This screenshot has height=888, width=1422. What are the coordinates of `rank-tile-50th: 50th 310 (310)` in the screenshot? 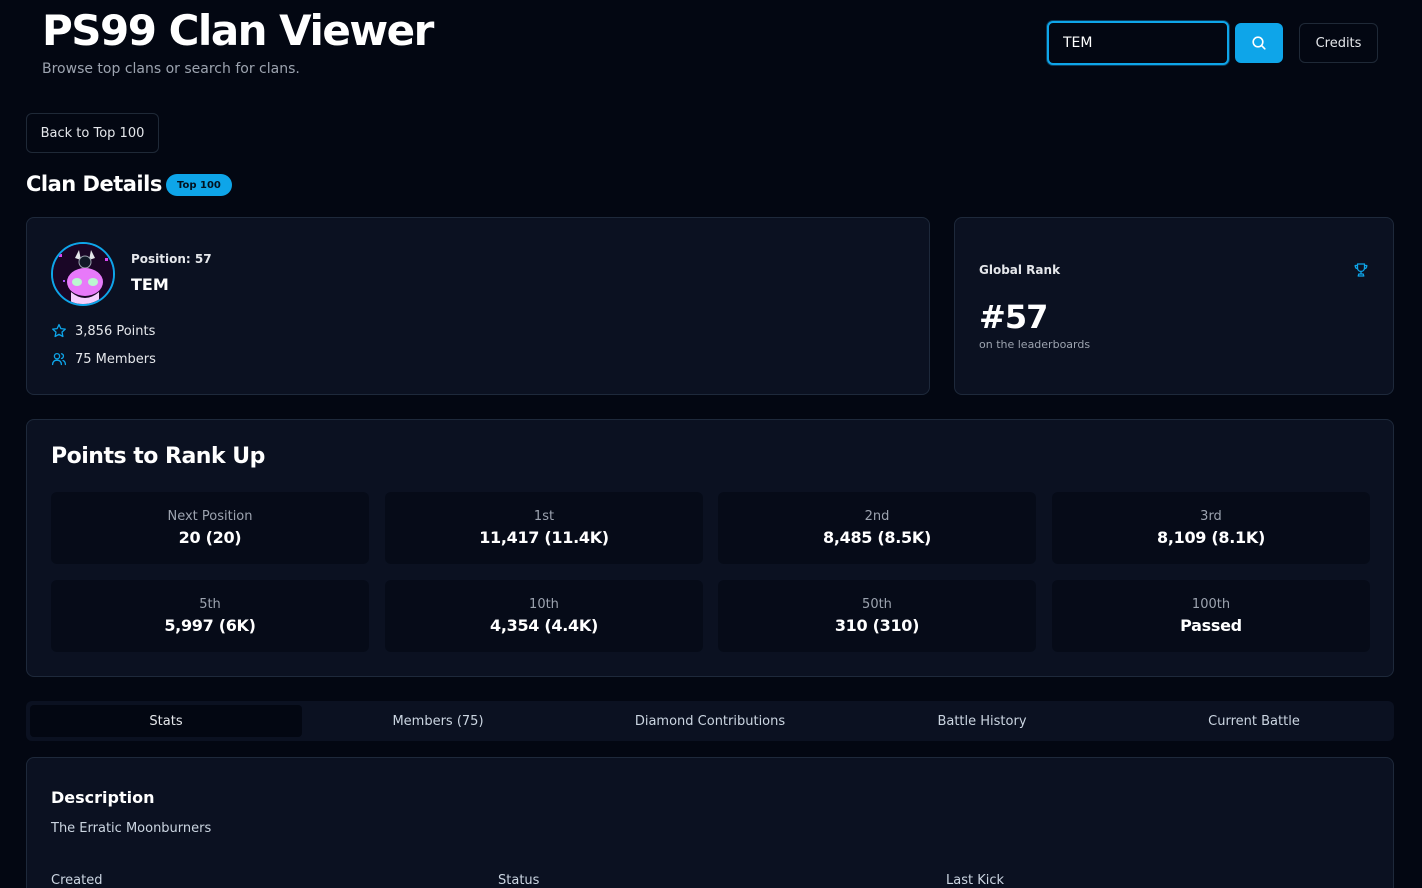 It's located at (877, 616).